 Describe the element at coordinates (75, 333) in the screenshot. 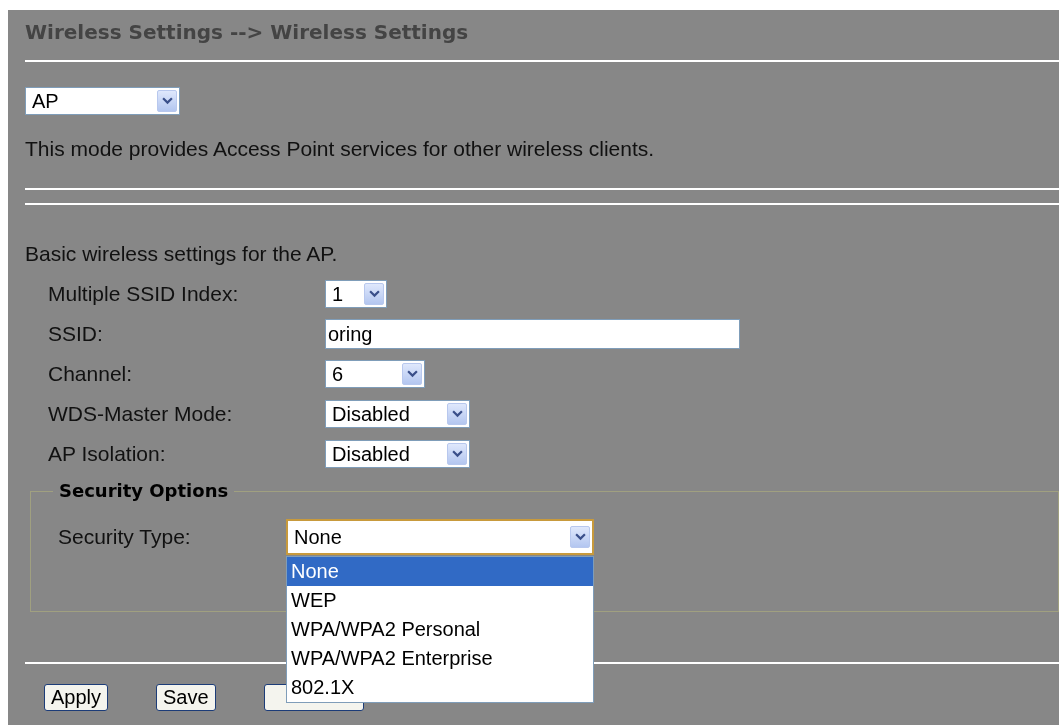

I see `field-label: SSID:` at that location.